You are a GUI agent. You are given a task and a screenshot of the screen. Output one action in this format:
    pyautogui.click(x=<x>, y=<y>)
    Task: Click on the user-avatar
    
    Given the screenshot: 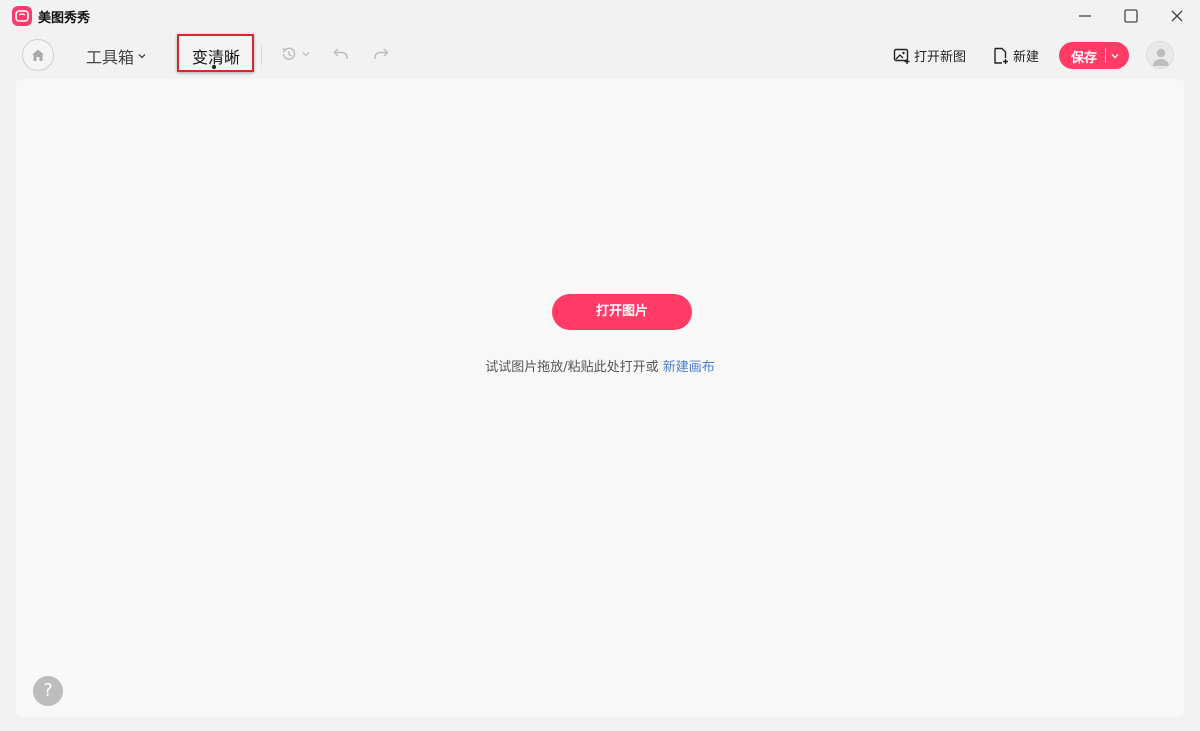 What is the action you would take?
    pyautogui.click(x=1160, y=55)
    